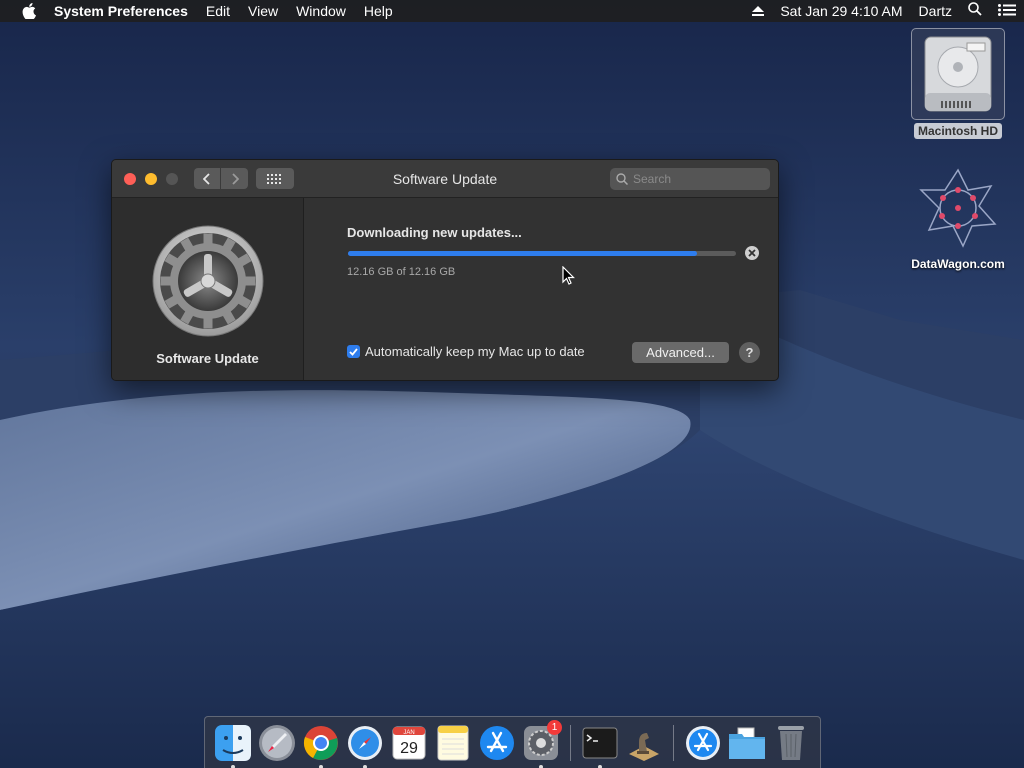 Image resolution: width=1024 pixels, height=768 pixels. I want to click on desktop-icon-label: DataWagon.com, so click(958, 264).